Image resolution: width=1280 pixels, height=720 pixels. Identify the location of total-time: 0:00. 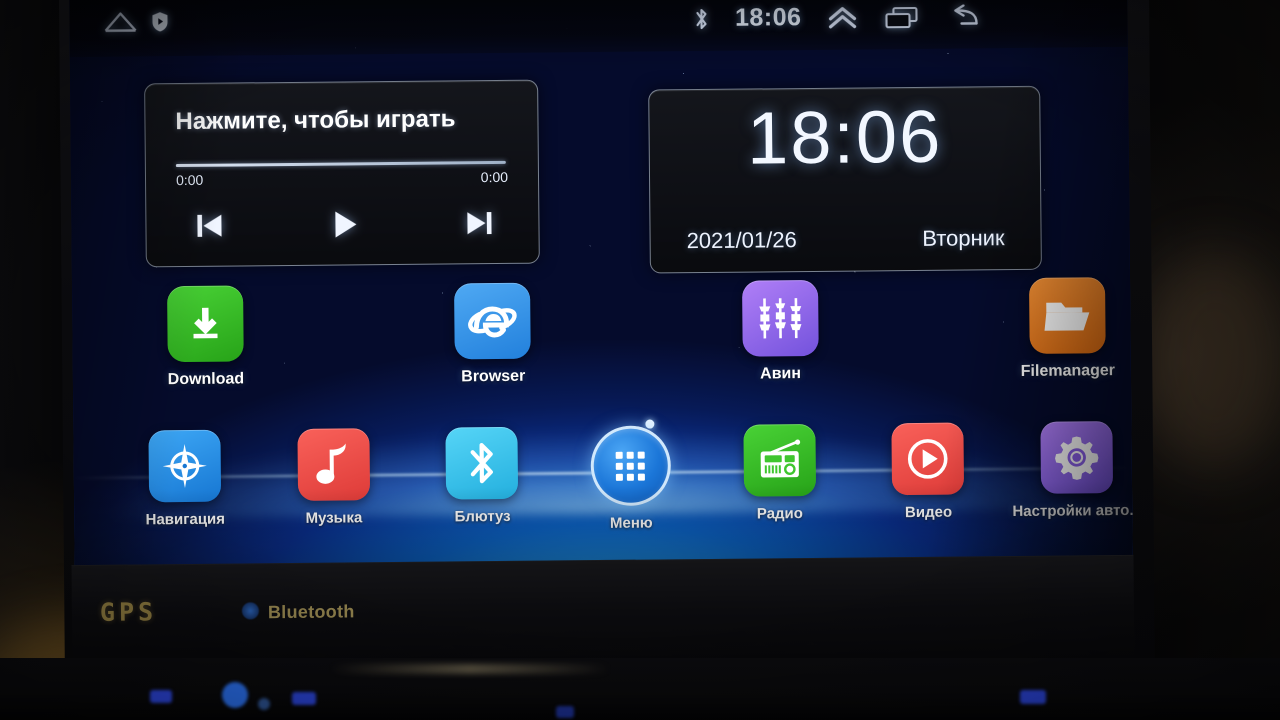
(494, 177).